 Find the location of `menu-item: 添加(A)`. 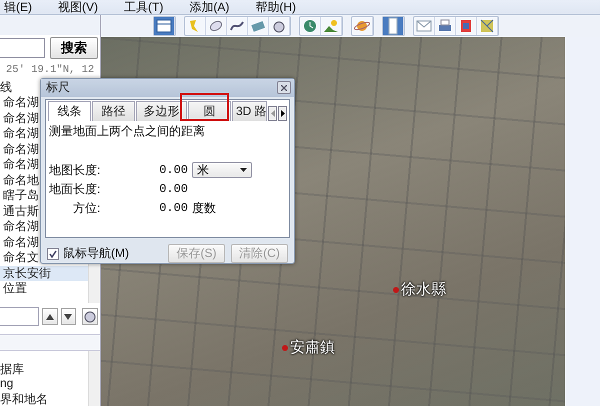

menu-item: 添加(A) is located at coordinates (209, 7).